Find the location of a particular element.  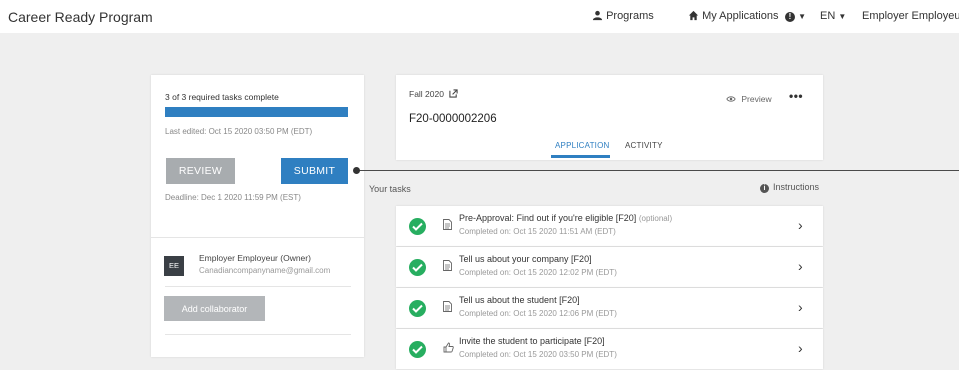

user-menu: Employer Employeur ▼ is located at coordinates (910, 16).